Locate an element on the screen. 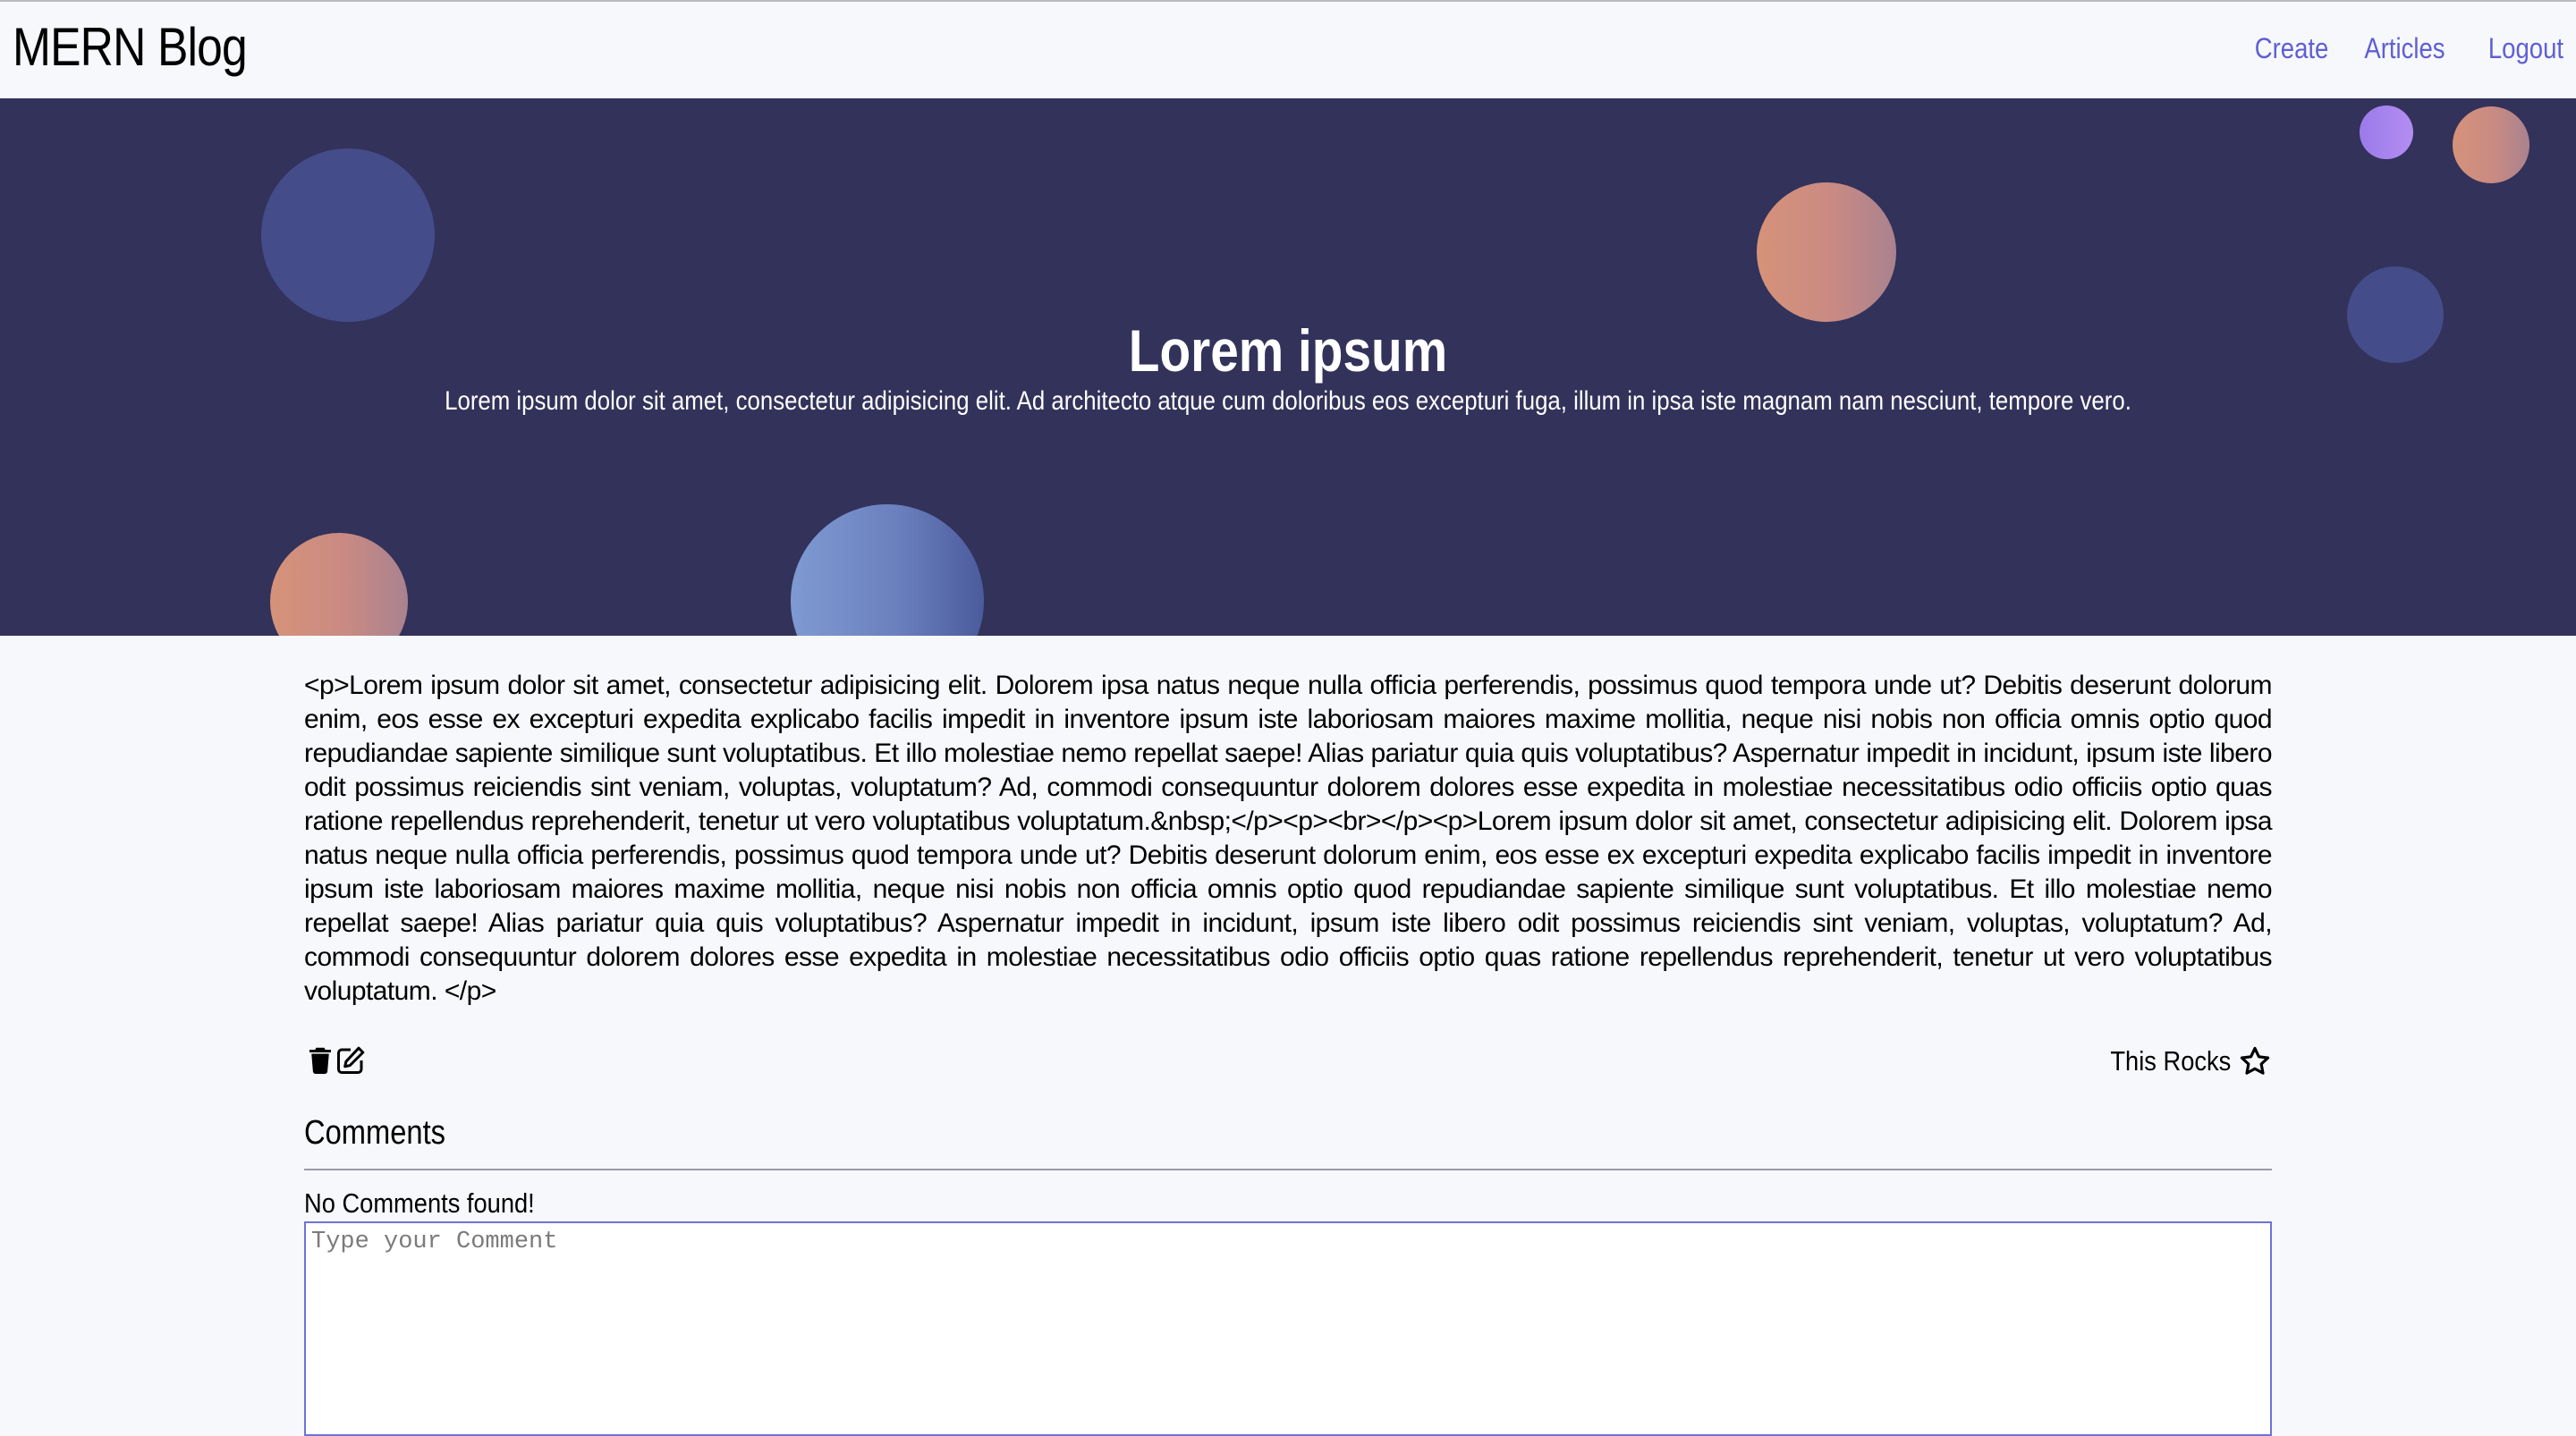 Image resolution: width=2576 pixels, height=1436 pixels. this-rocks-label: This Rocks is located at coordinates (2170, 1061).